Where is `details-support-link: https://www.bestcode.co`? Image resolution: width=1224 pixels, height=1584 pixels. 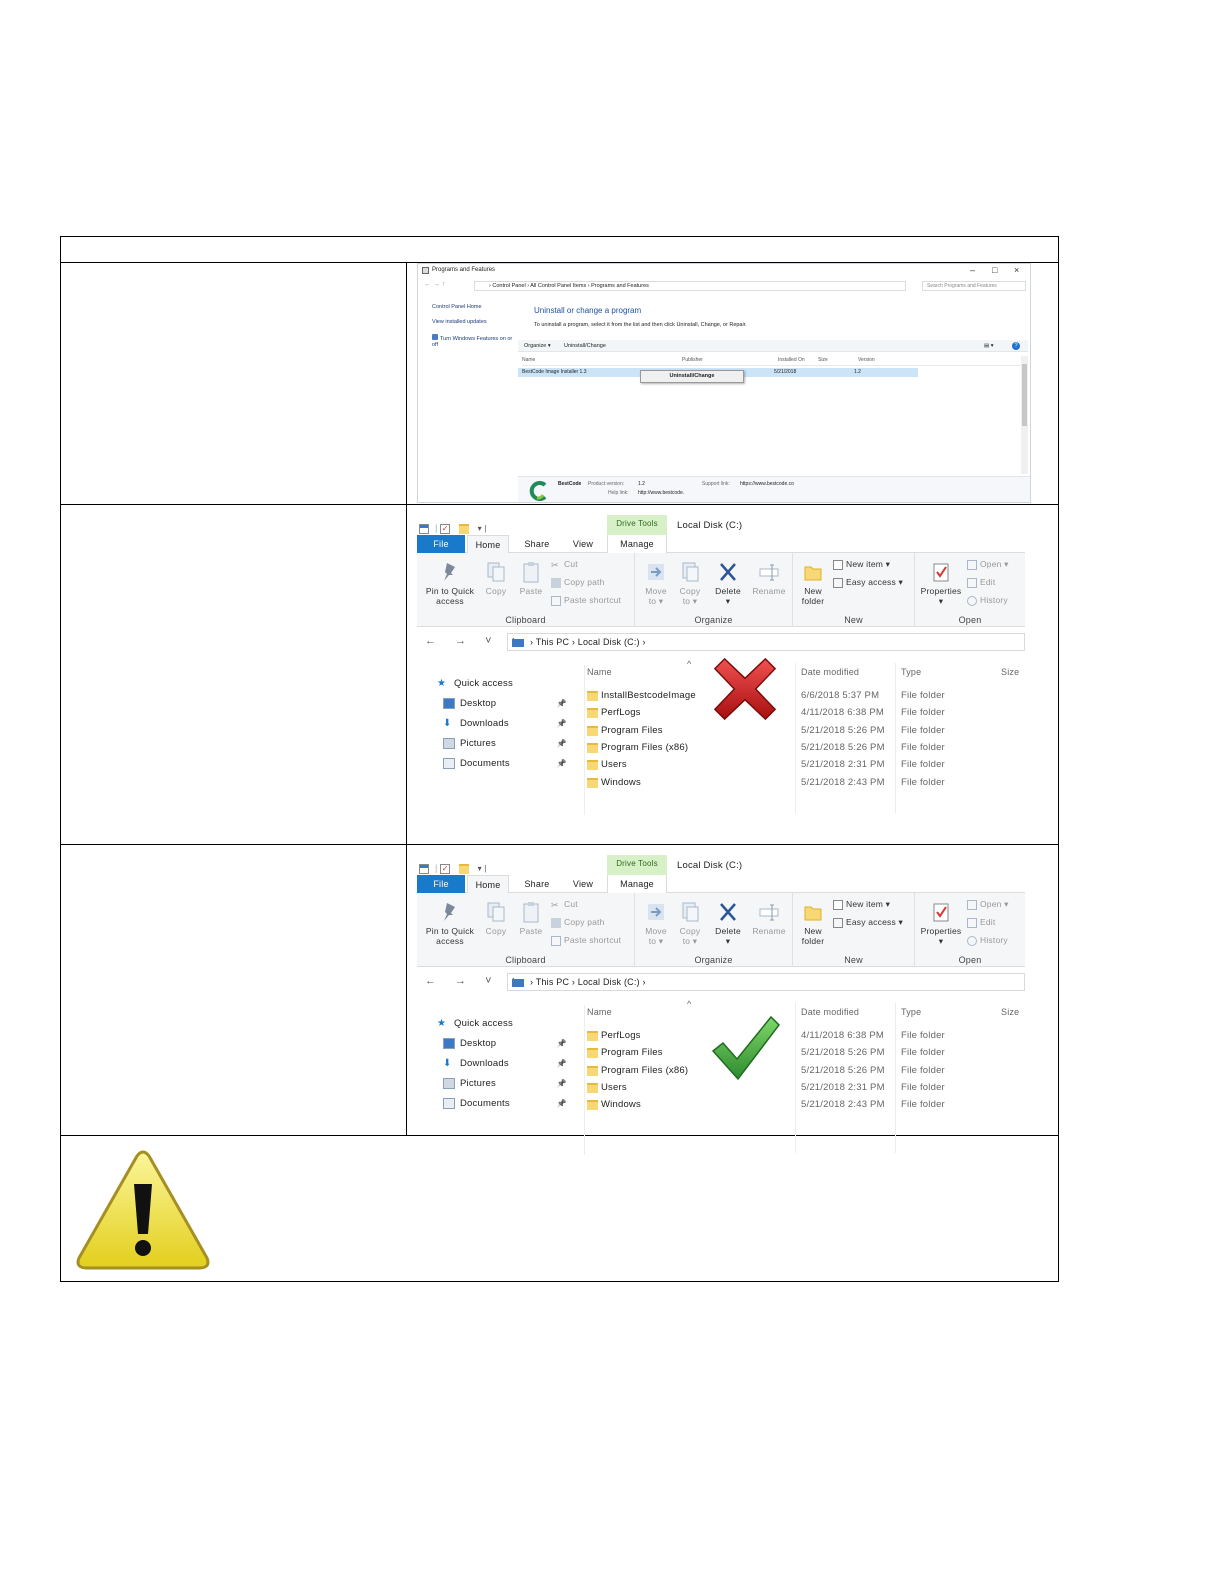
details-support-link: https://www.bestcode.co is located at coordinates (767, 484).